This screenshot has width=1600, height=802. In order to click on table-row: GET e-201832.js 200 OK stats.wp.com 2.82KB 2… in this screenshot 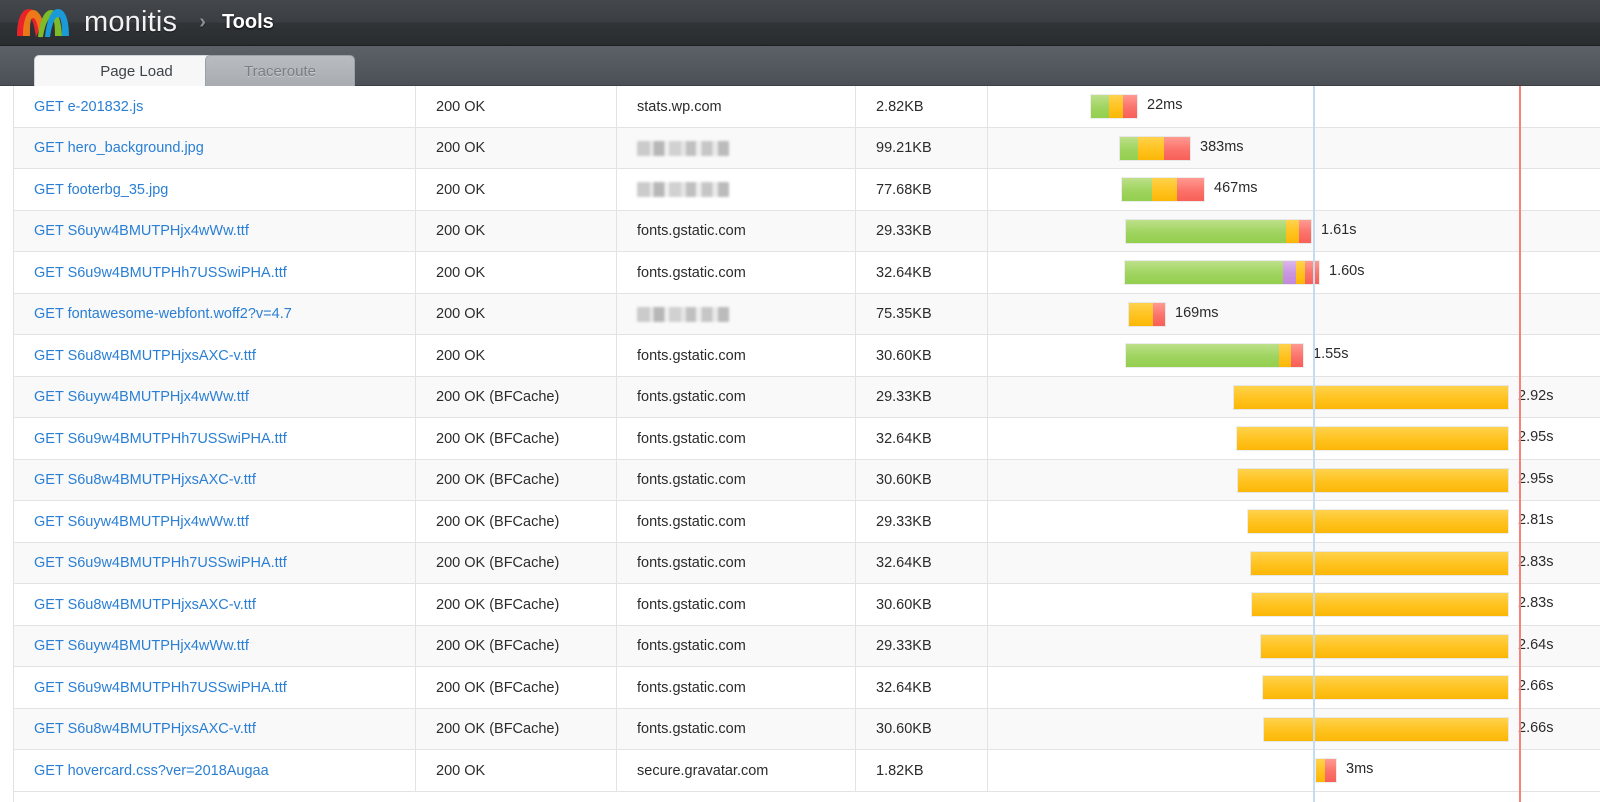, I will do `click(807, 107)`.